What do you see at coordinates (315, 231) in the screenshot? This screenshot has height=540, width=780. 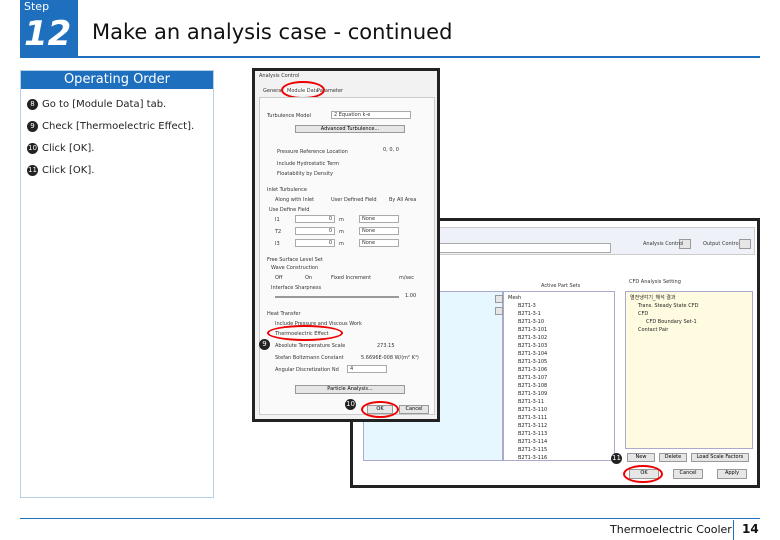 I see `row-t2-input: 0` at bounding box center [315, 231].